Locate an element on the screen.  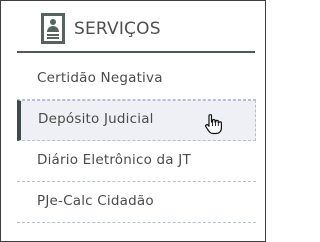
menu-item-label: Diário Eletrônico da JT is located at coordinates (114, 160).